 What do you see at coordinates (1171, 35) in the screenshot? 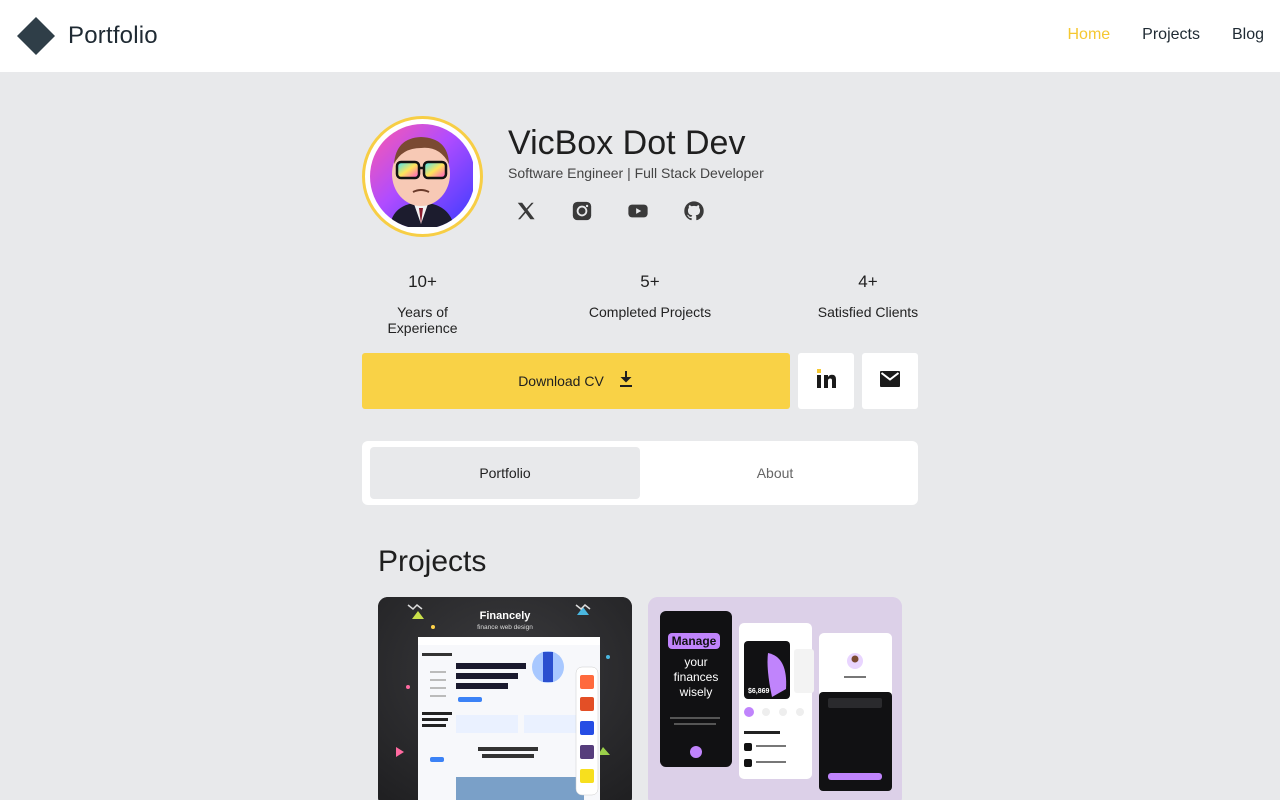
I see `nav-projects: Projects` at bounding box center [1171, 35].